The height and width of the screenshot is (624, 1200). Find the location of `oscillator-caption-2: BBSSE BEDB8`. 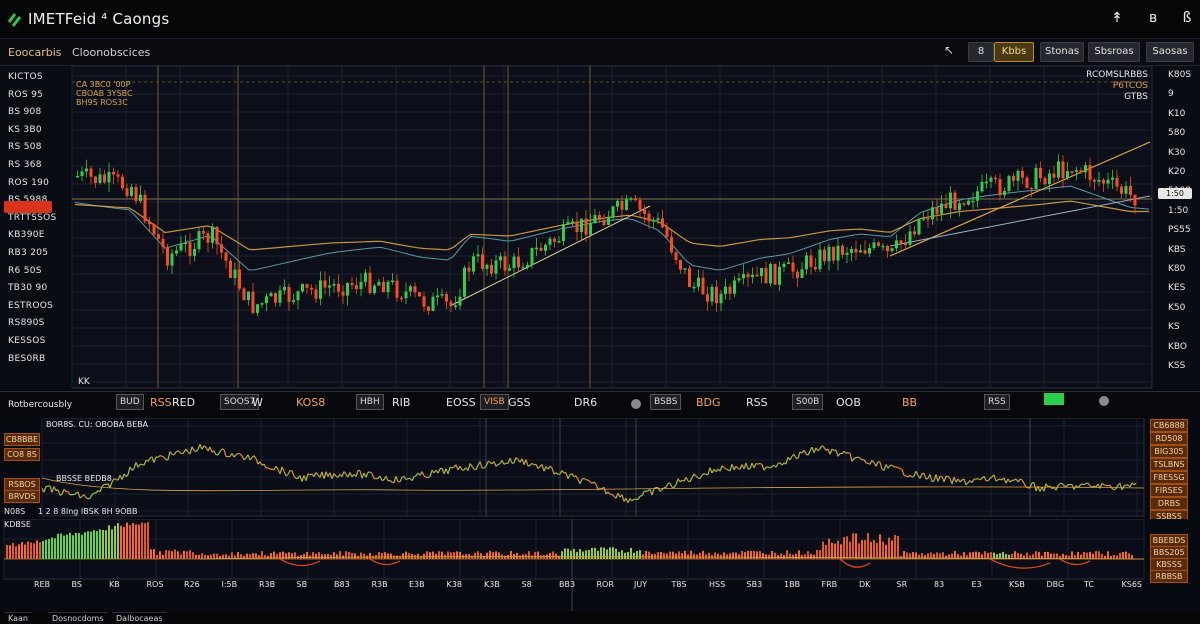

oscillator-caption-2: BBSSE BEDB8 is located at coordinates (84, 478).